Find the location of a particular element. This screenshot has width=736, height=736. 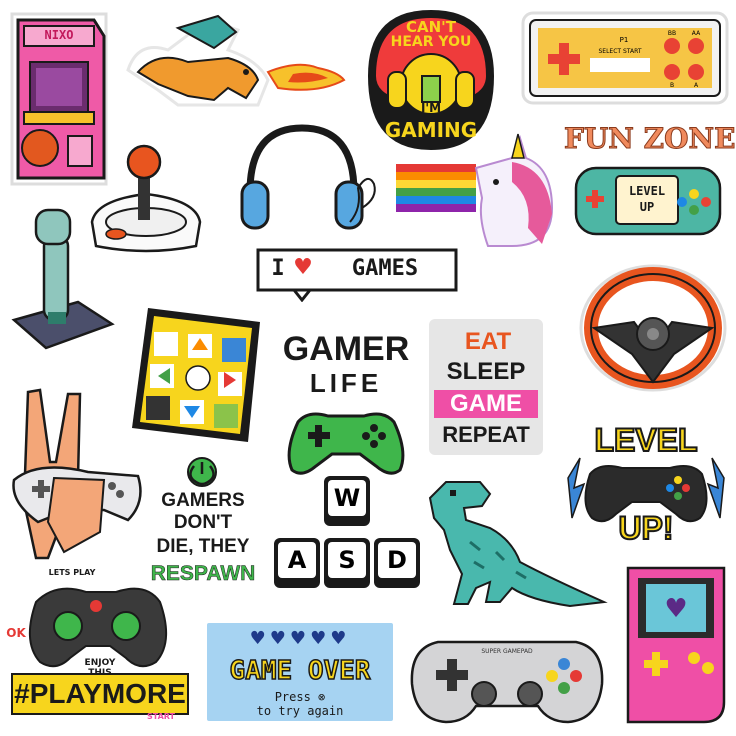

pixel-dragon-sticker is located at coordinates (233, 62).